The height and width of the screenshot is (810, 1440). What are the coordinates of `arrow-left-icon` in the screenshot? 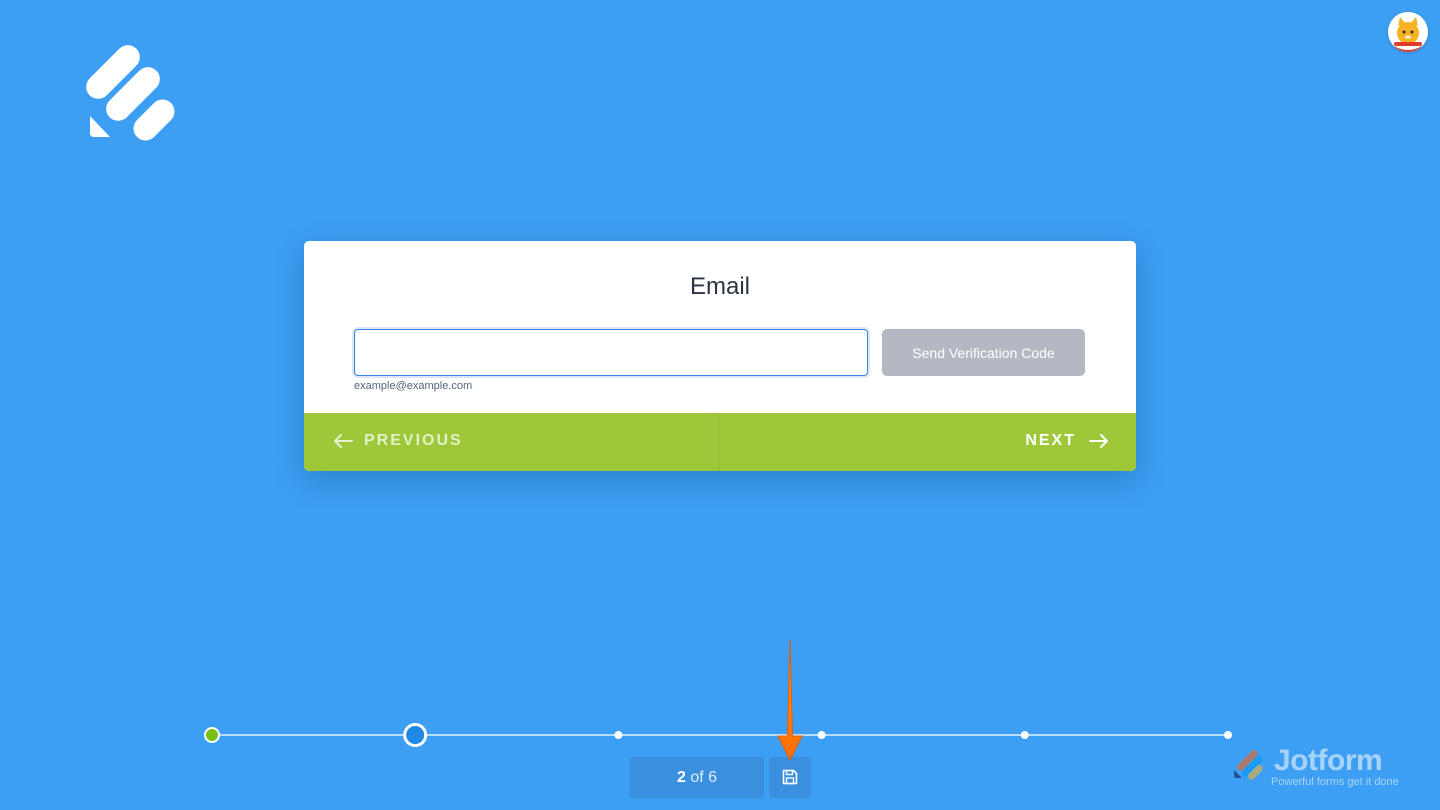 It's located at (343, 441).